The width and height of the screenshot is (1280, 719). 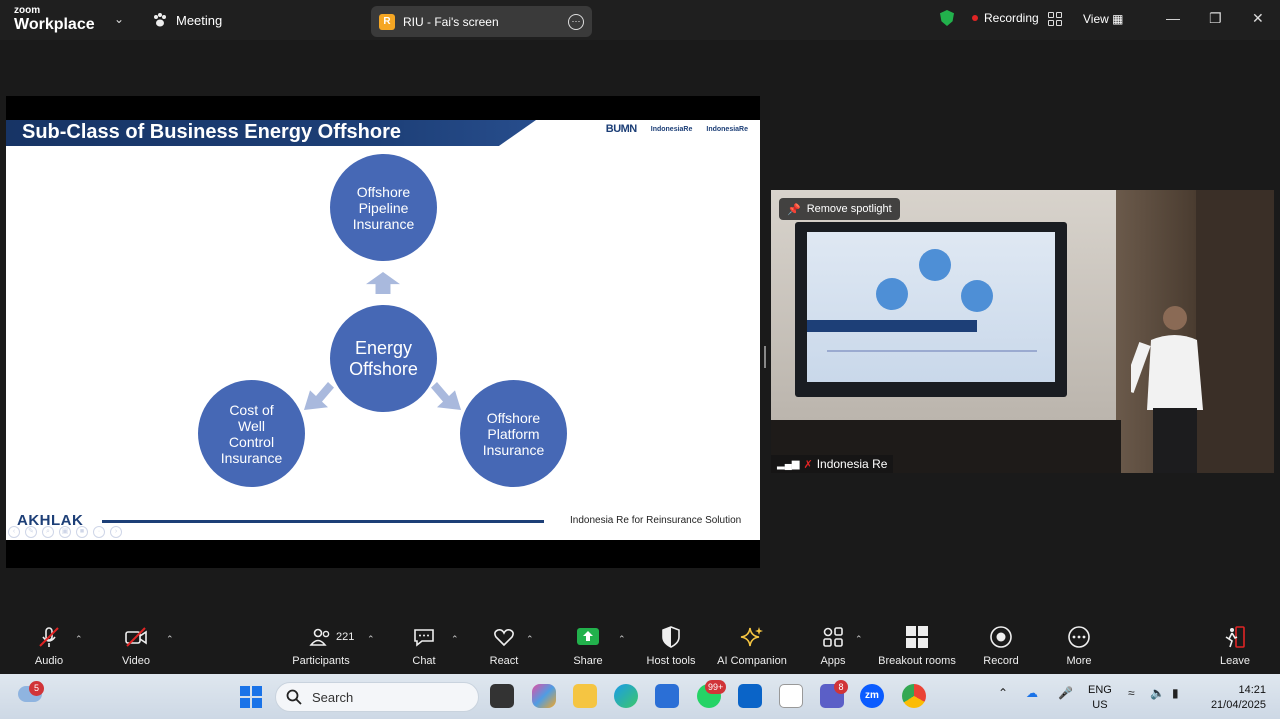 I want to click on microphone-icon: 🎤, so click(x=1065, y=693).